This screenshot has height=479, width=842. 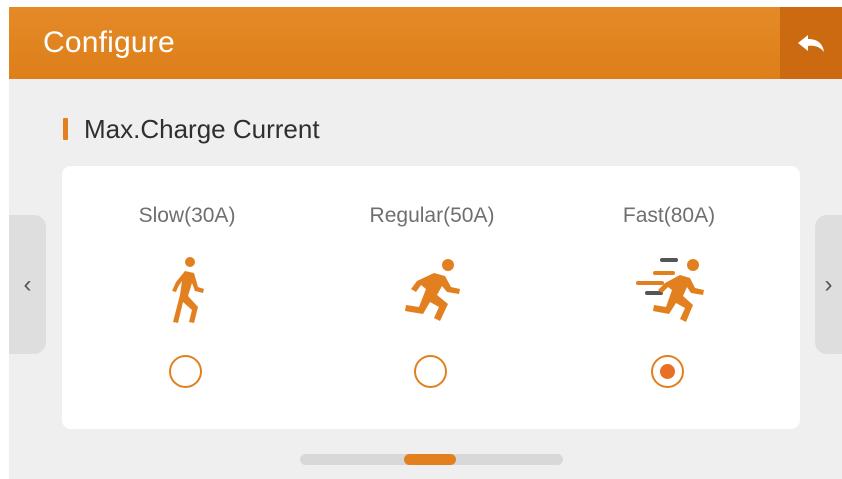 I want to click on back-button, so click(x=811, y=43).